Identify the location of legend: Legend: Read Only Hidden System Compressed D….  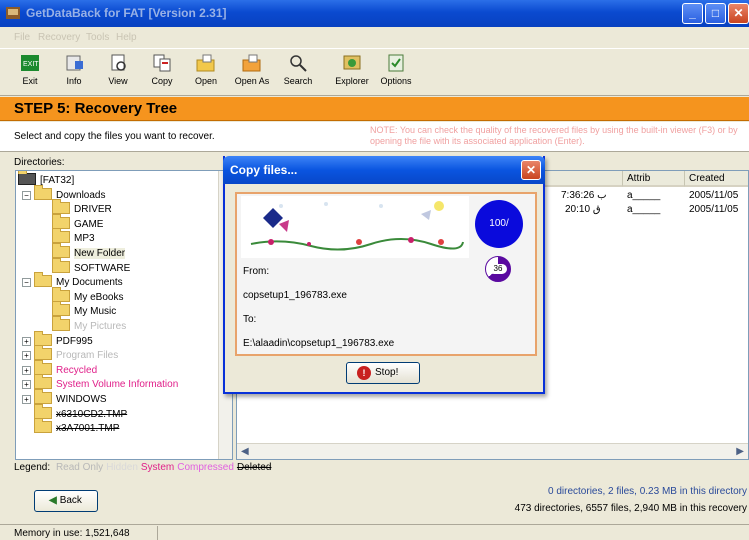
(145, 467).